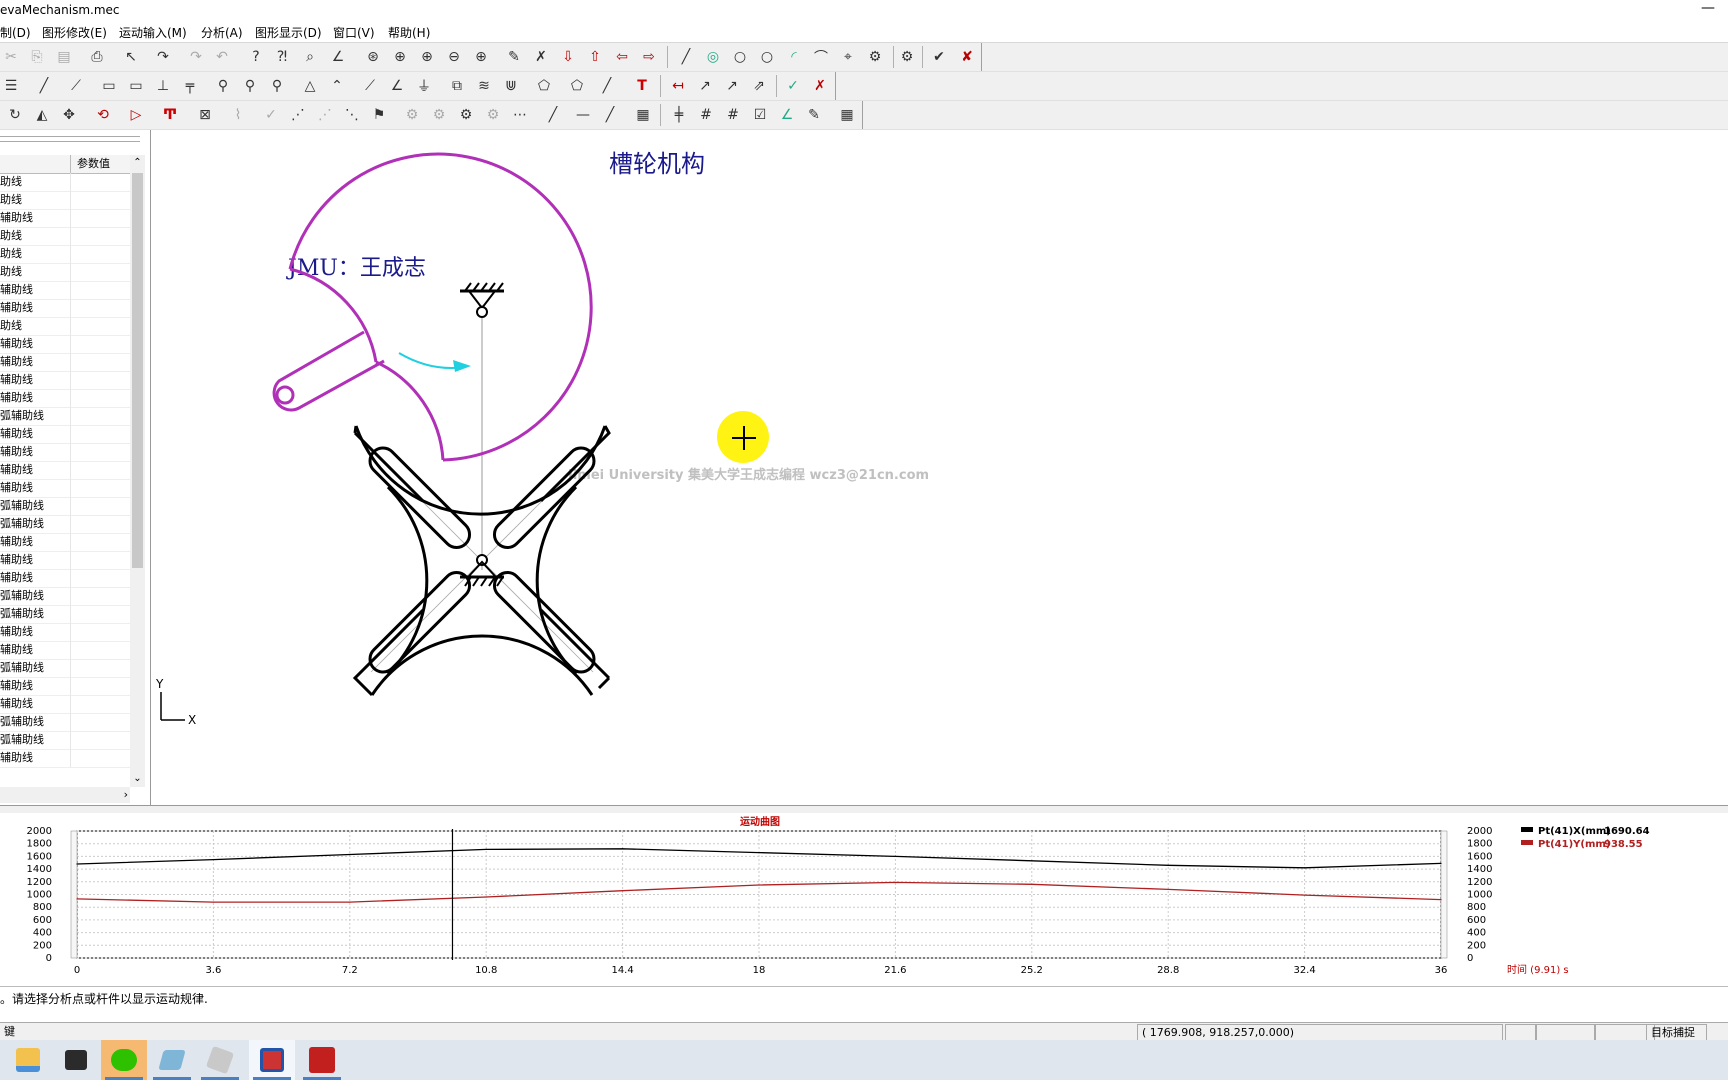 The height and width of the screenshot is (1080, 1728). Describe the element at coordinates (238, 115) in the screenshot. I see `graph-icon: ⌇` at that location.